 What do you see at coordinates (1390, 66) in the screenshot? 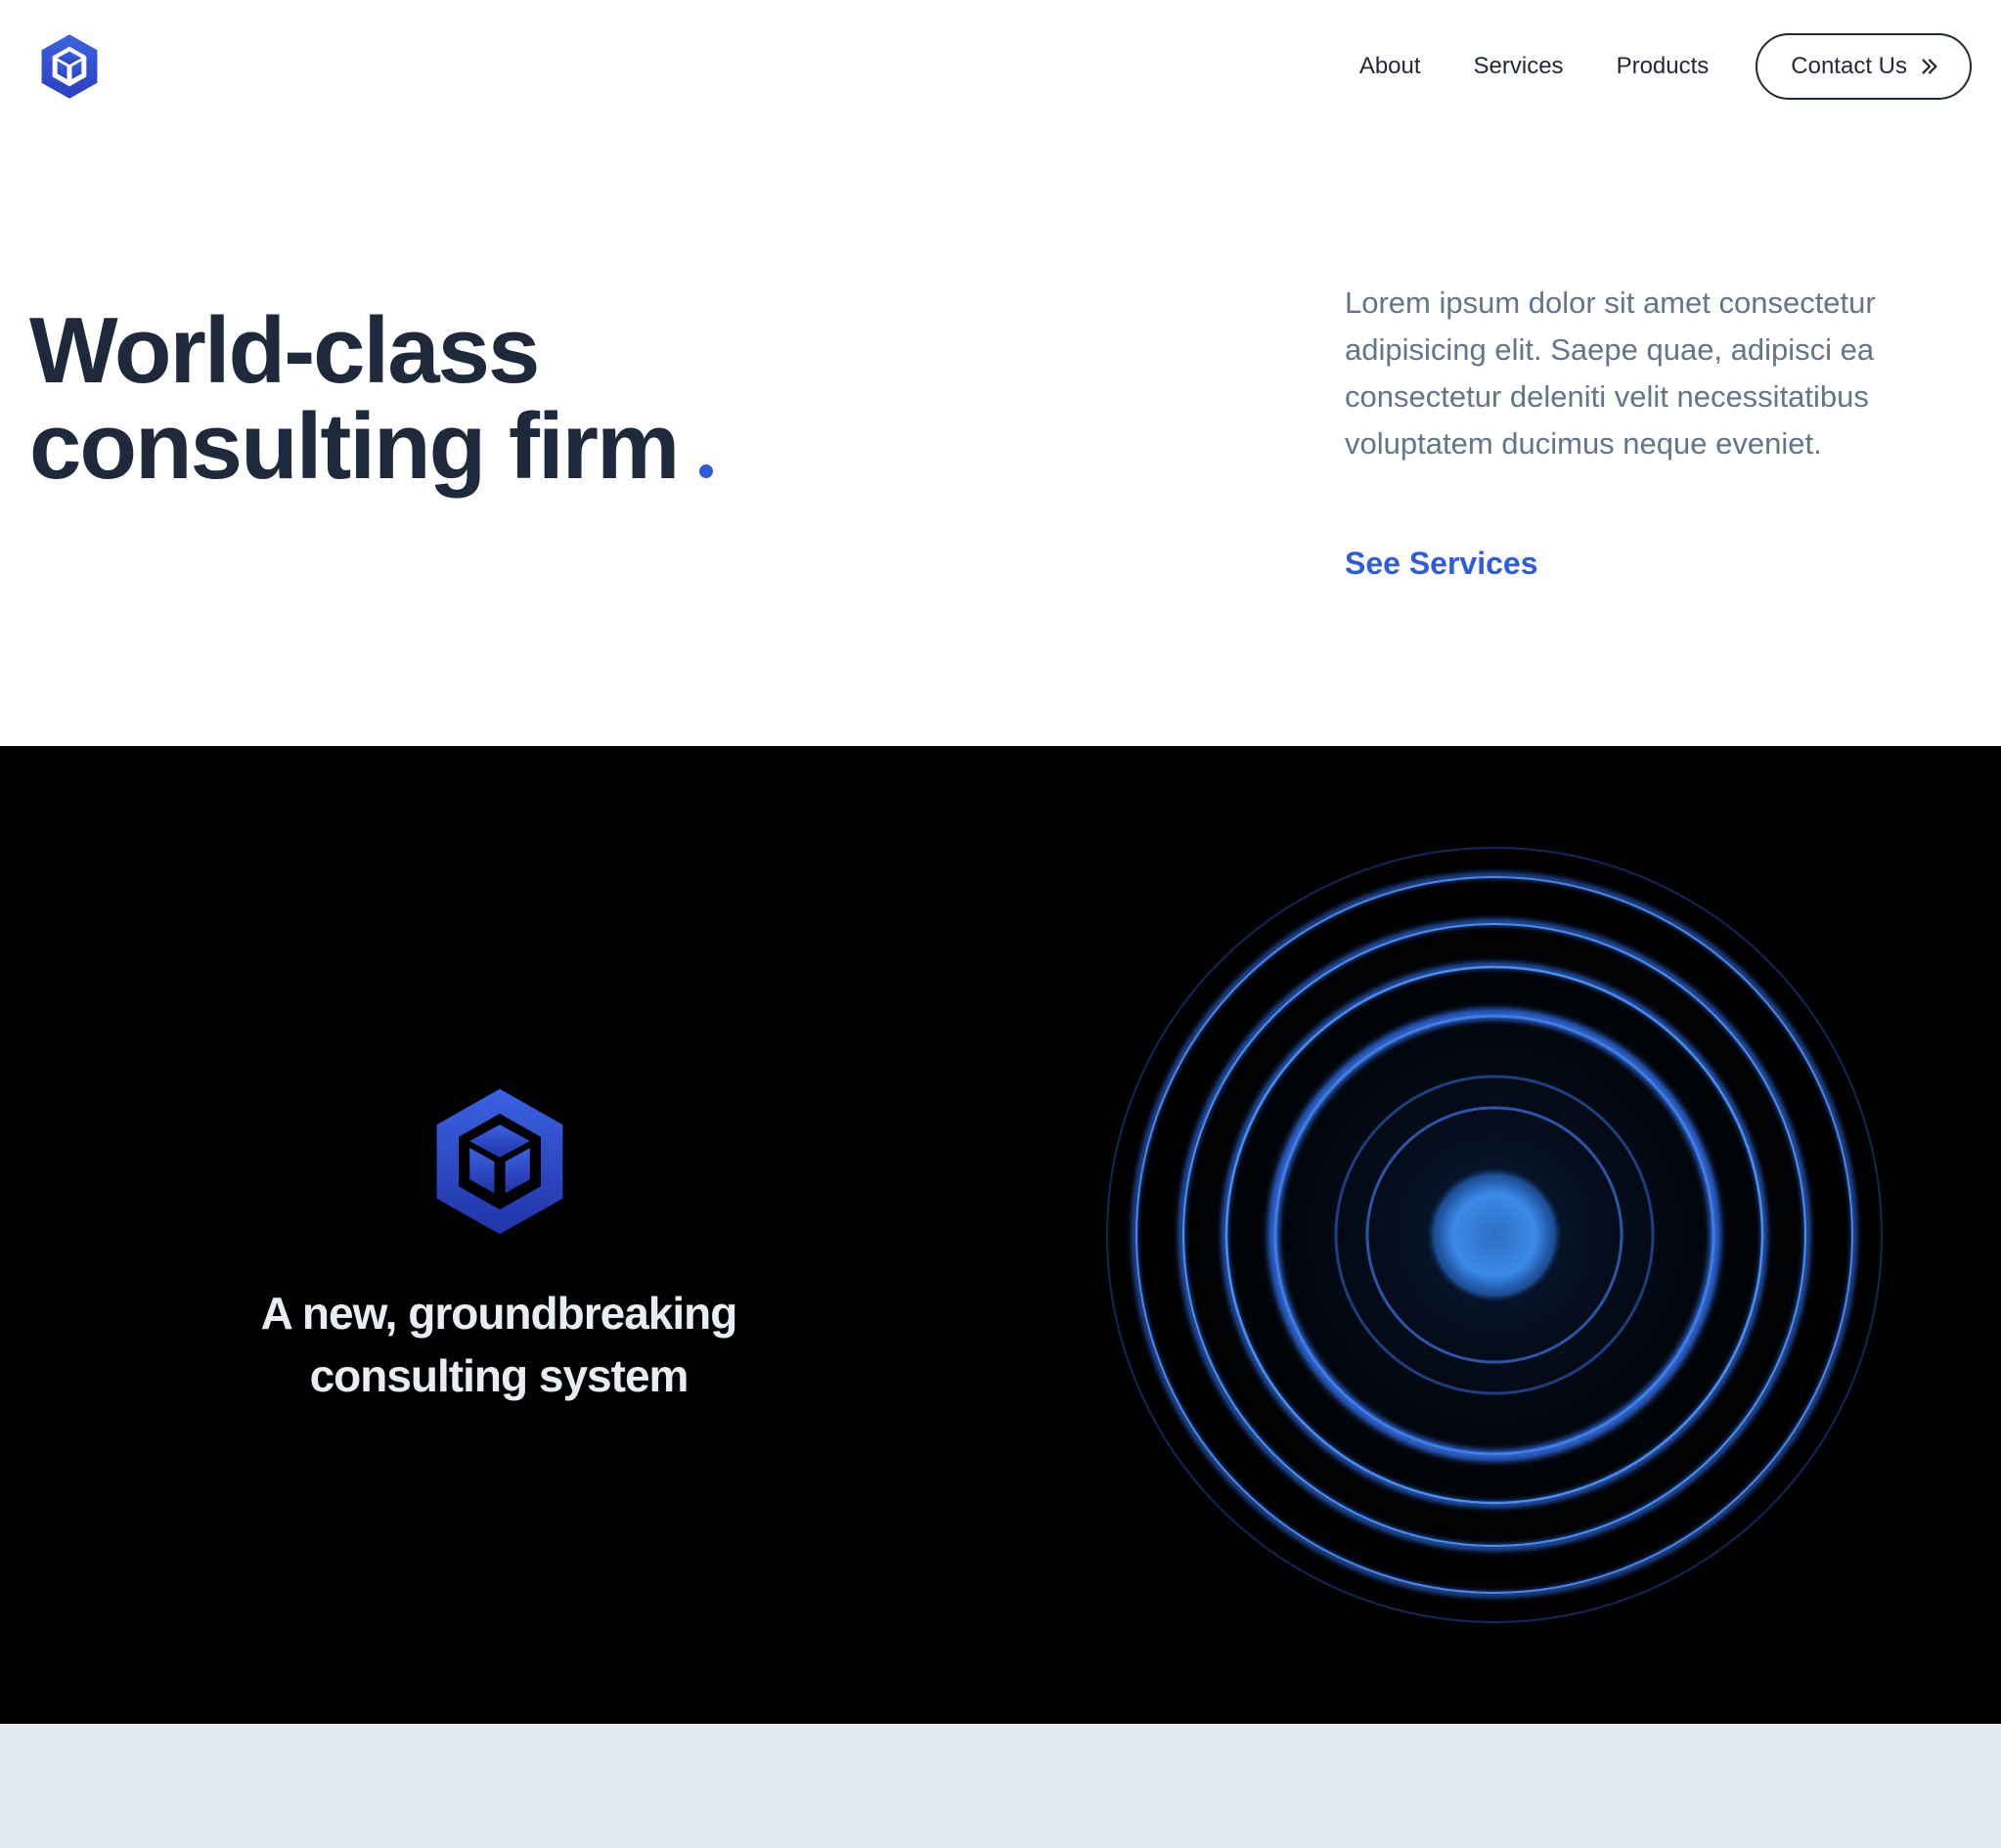
I see `nav-about: About` at bounding box center [1390, 66].